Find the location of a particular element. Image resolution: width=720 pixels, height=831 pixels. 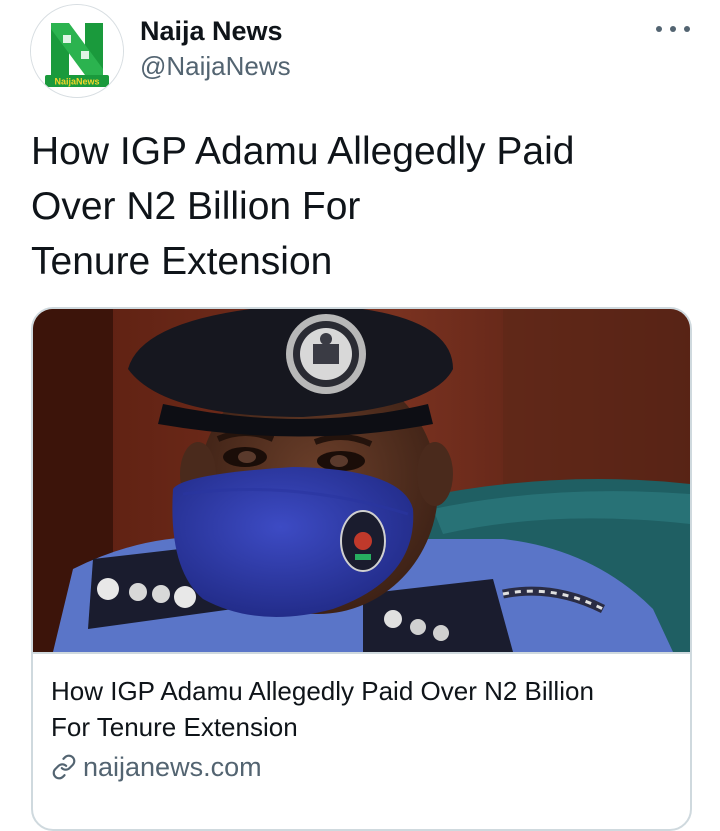

tweet-header: NaijaNews Naija News @NaijaNews is located at coordinates (360, 52).